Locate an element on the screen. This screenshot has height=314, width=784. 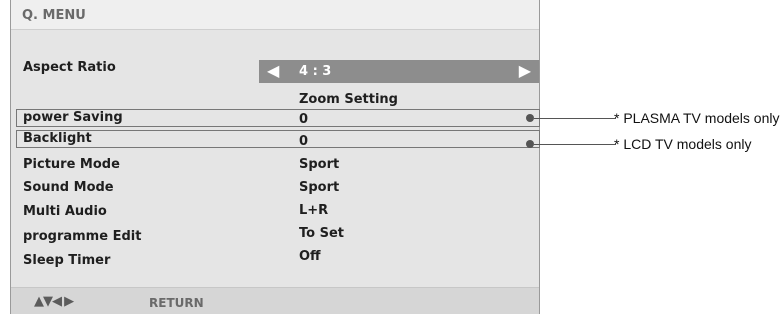
menu-item-multi-audio-label: Multi Audio is located at coordinates (65, 211).